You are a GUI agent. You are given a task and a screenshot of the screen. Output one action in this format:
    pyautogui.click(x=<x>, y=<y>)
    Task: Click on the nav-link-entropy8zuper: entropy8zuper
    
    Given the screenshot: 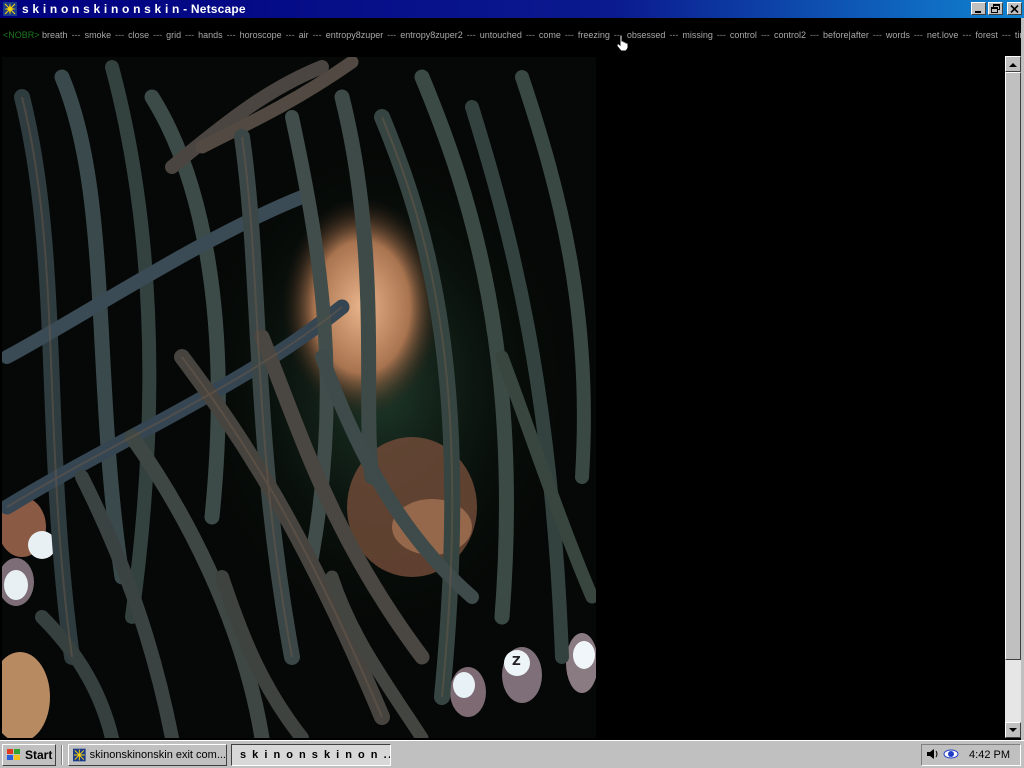 What is the action you would take?
    pyautogui.click(x=355, y=35)
    